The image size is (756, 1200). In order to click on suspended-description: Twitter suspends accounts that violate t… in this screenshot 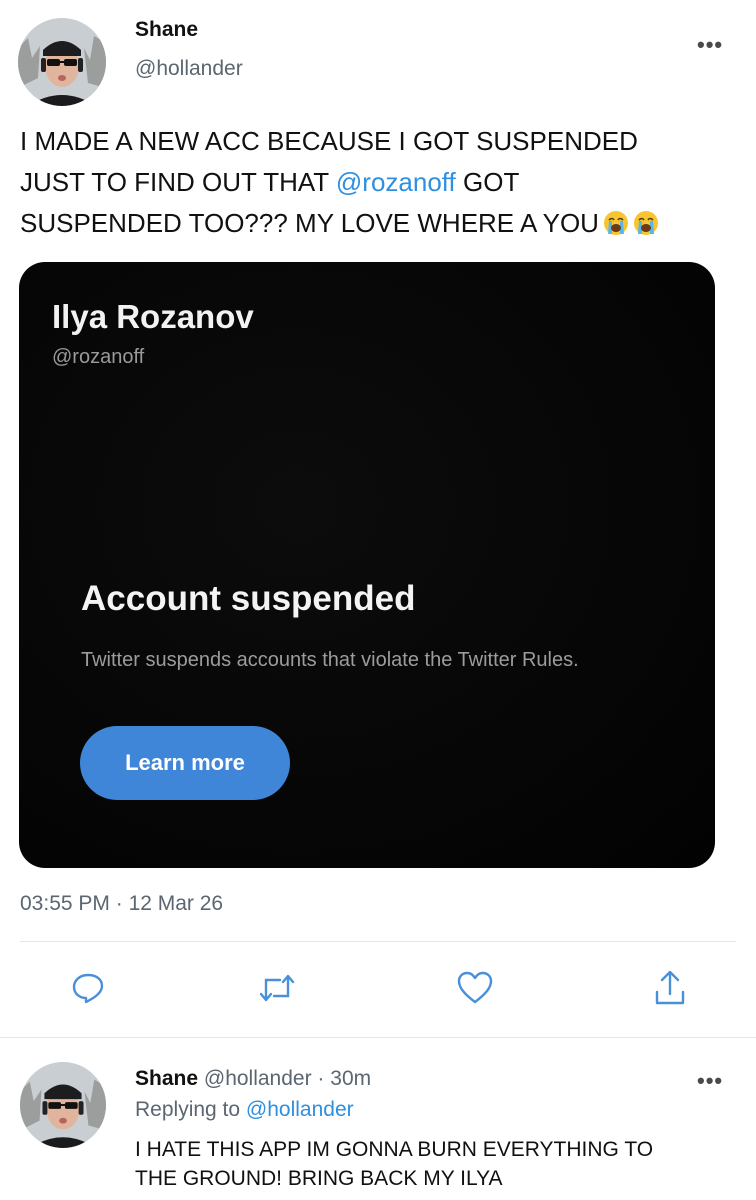, I will do `click(330, 660)`.